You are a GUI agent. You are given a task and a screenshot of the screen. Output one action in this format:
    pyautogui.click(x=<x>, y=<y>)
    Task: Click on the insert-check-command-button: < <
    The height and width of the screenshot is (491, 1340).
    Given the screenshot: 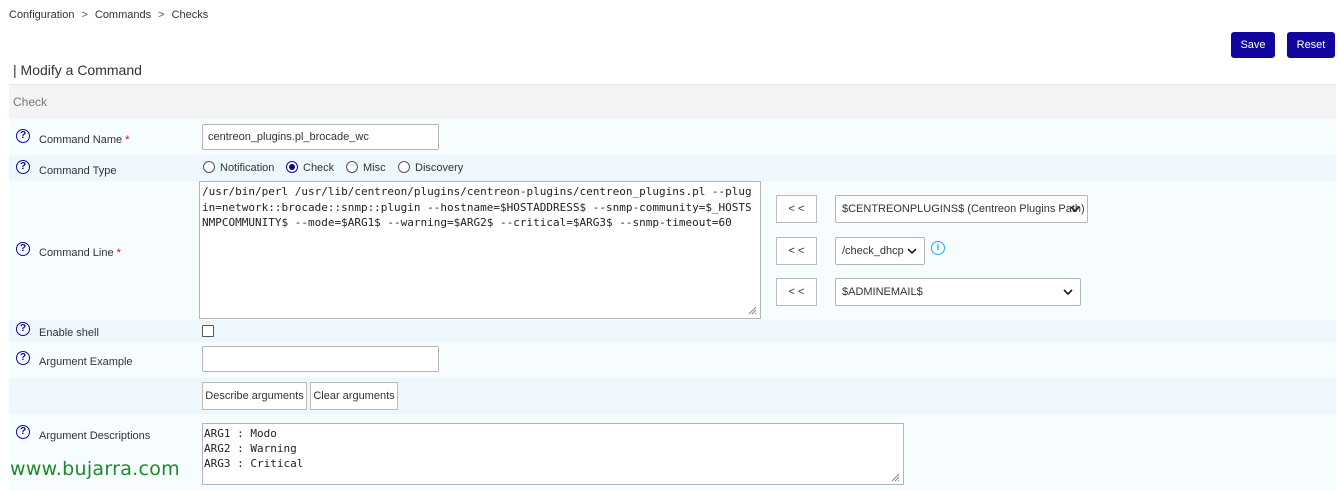 What is the action you would take?
    pyautogui.click(x=796, y=251)
    